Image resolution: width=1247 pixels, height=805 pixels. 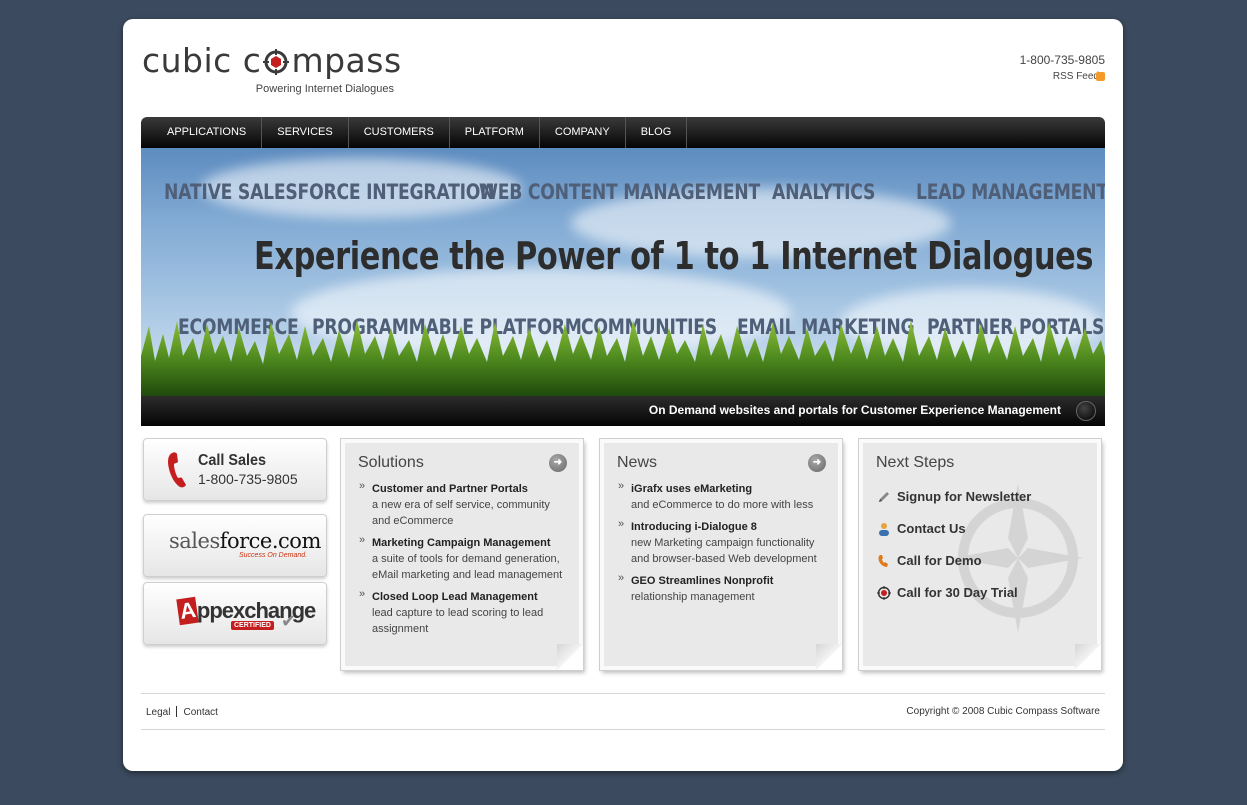 What do you see at coordinates (289, 621) in the screenshot?
I see `checkmark-icon: ✔` at bounding box center [289, 621].